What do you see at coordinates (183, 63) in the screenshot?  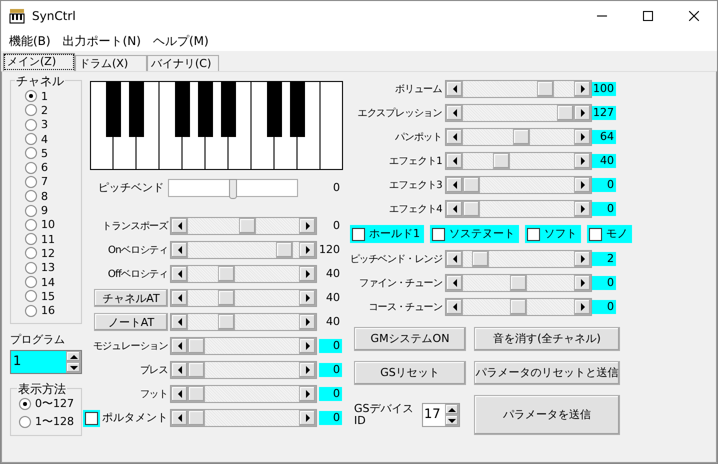 I see `tab: バイナリ(C)` at bounding box center [183, 63].